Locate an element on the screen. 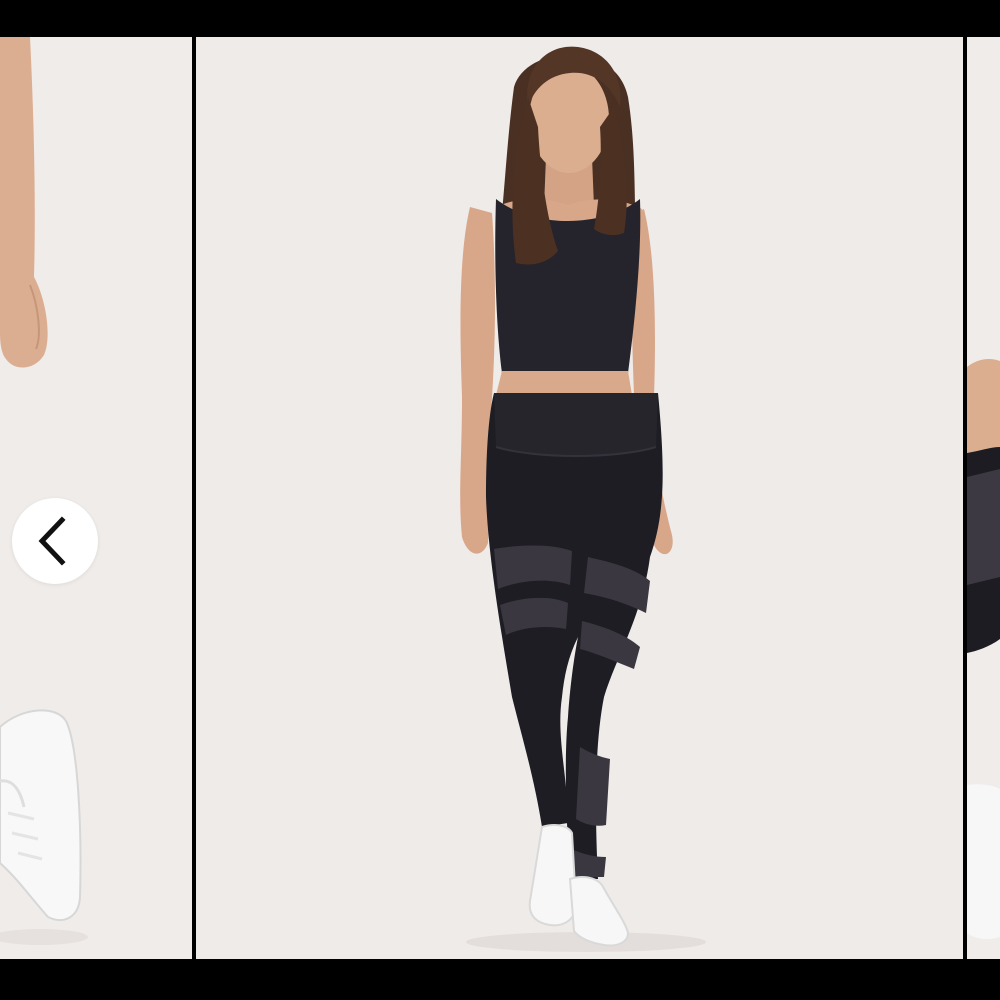  carousel-slide-next is located at coordinates (983, 498).